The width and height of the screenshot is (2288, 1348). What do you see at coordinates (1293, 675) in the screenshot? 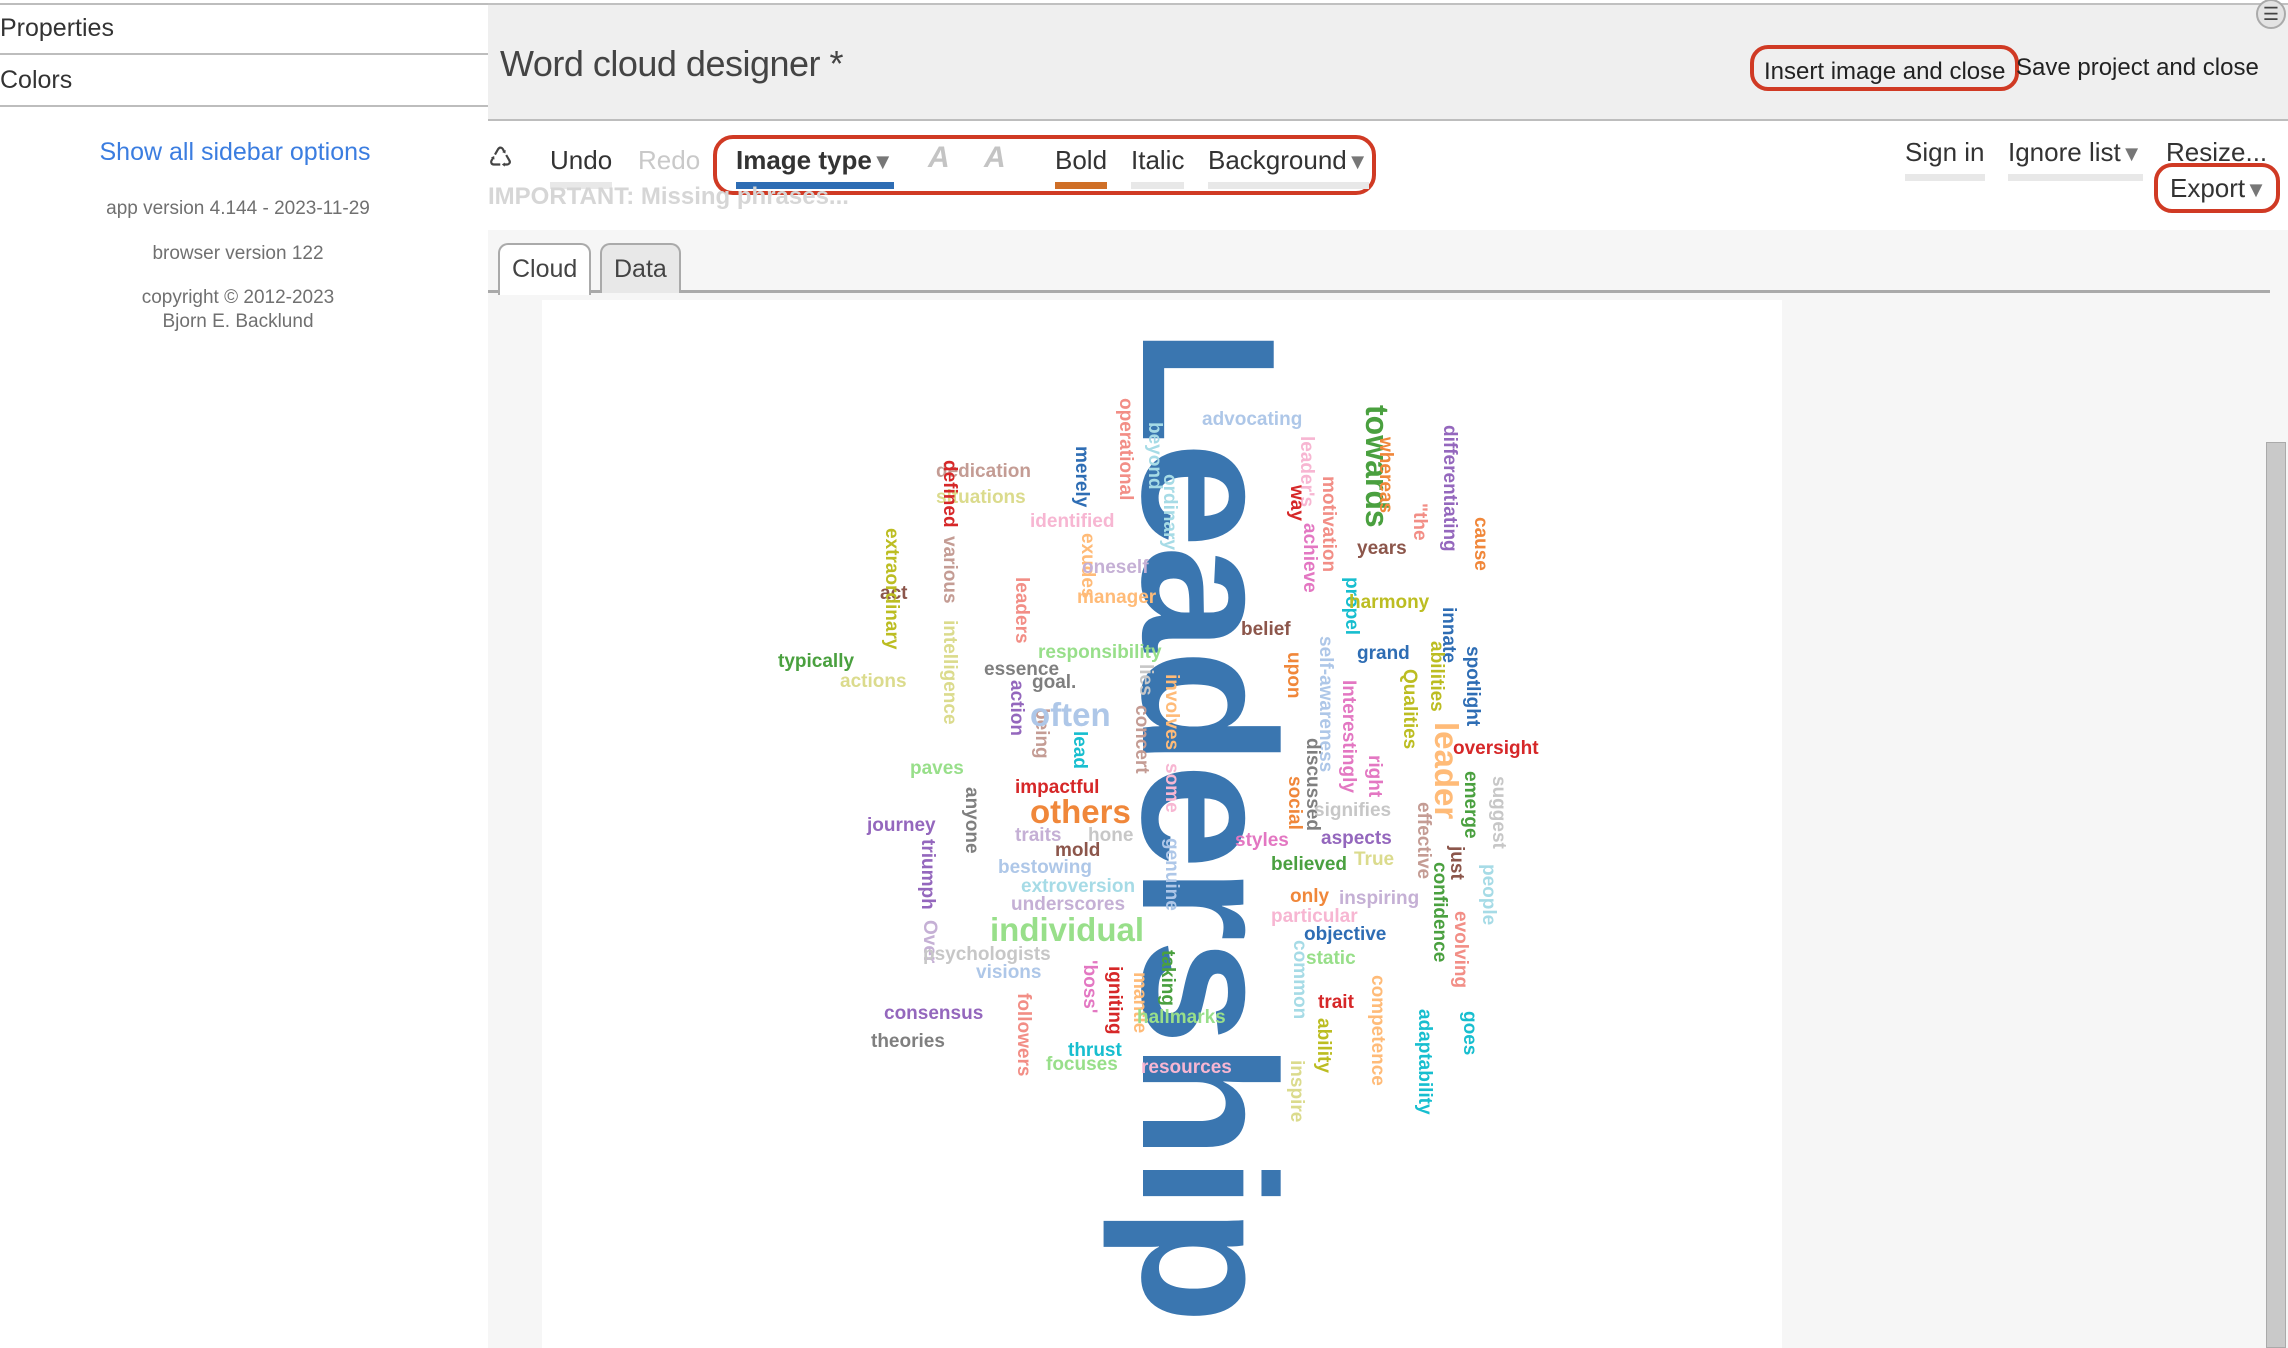
I see `word-cloud-word: upon` at bounding box center [1293, 675].